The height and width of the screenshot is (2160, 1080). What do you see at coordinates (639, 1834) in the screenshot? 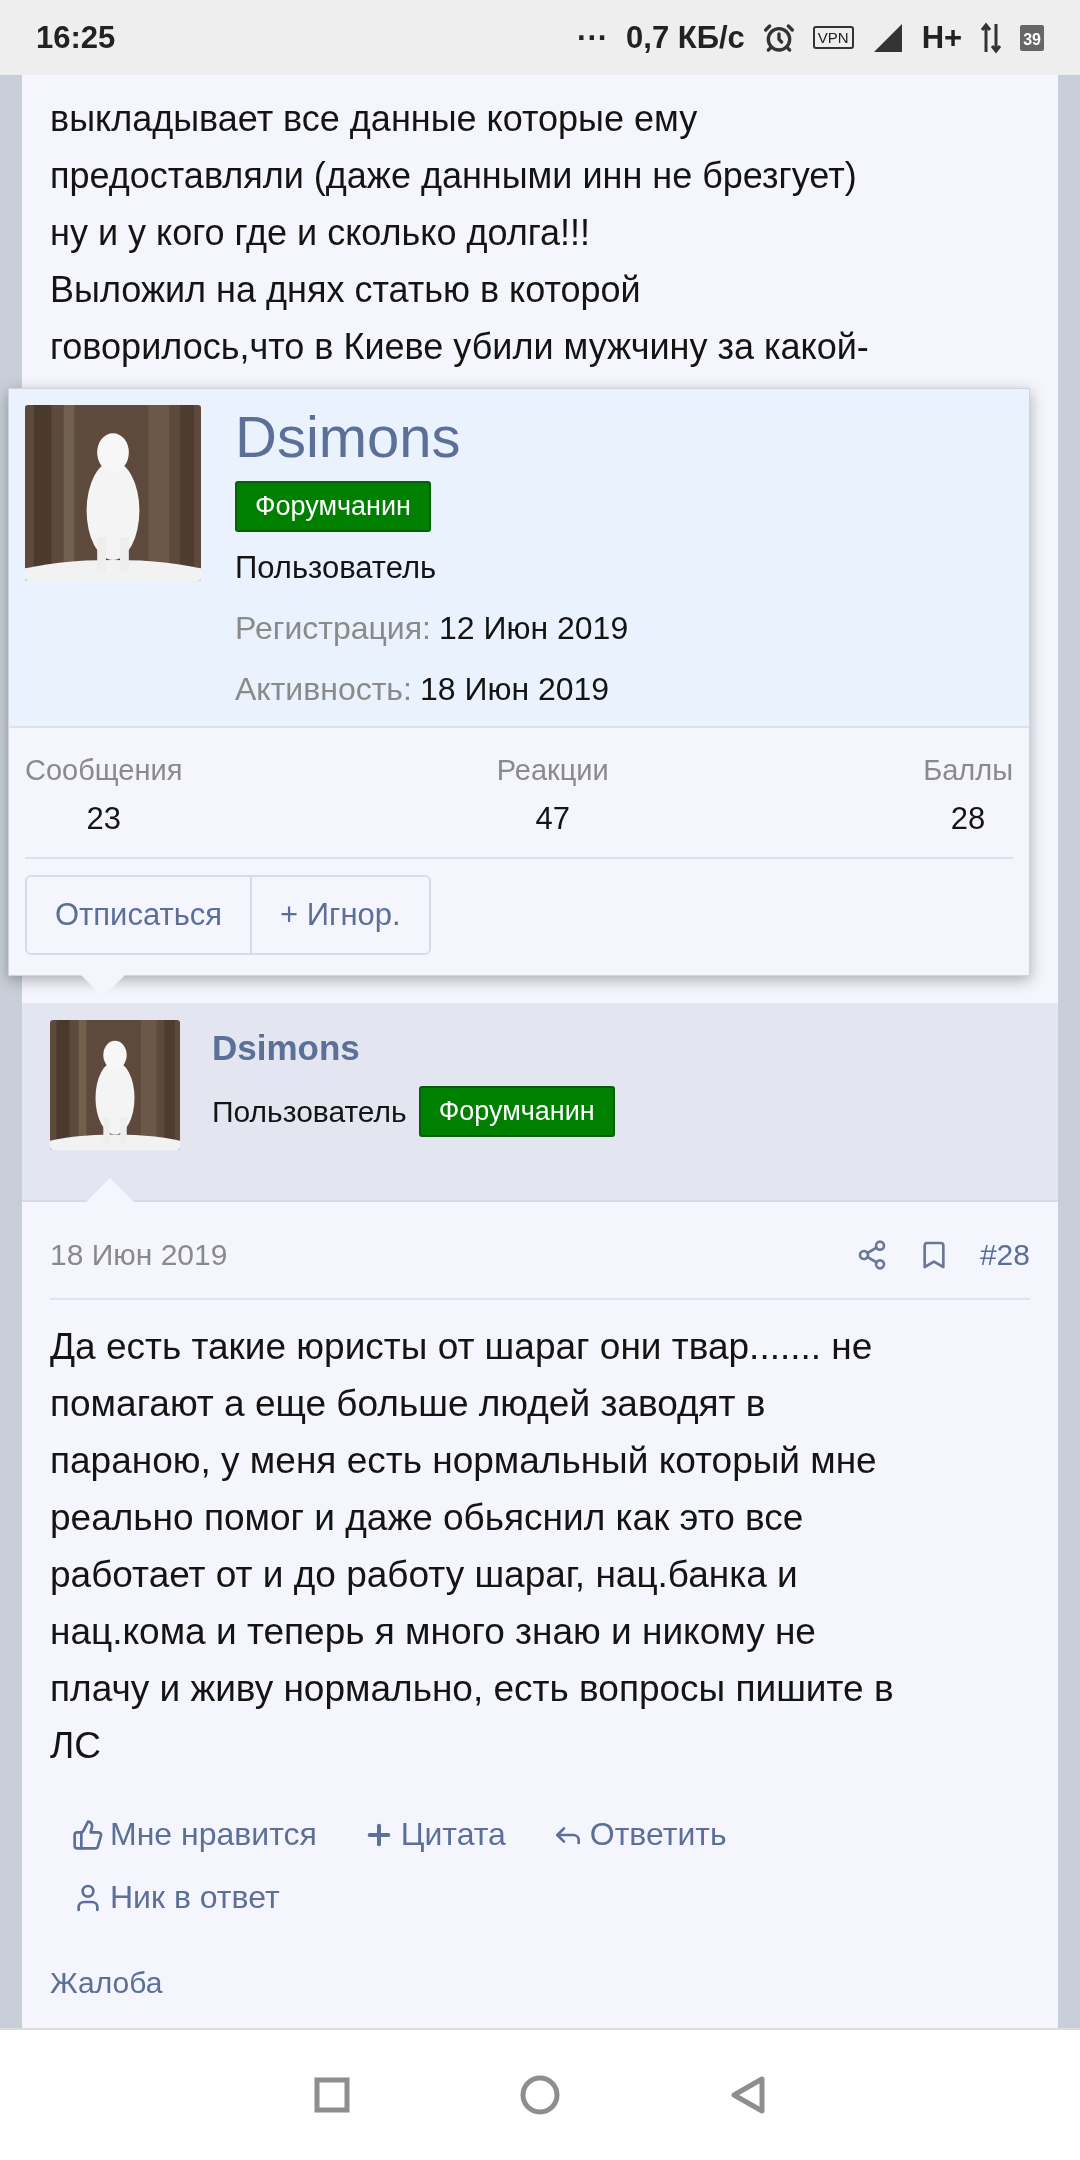
I see `post-action-link: Ответить` at bounding box center [639, 1834].